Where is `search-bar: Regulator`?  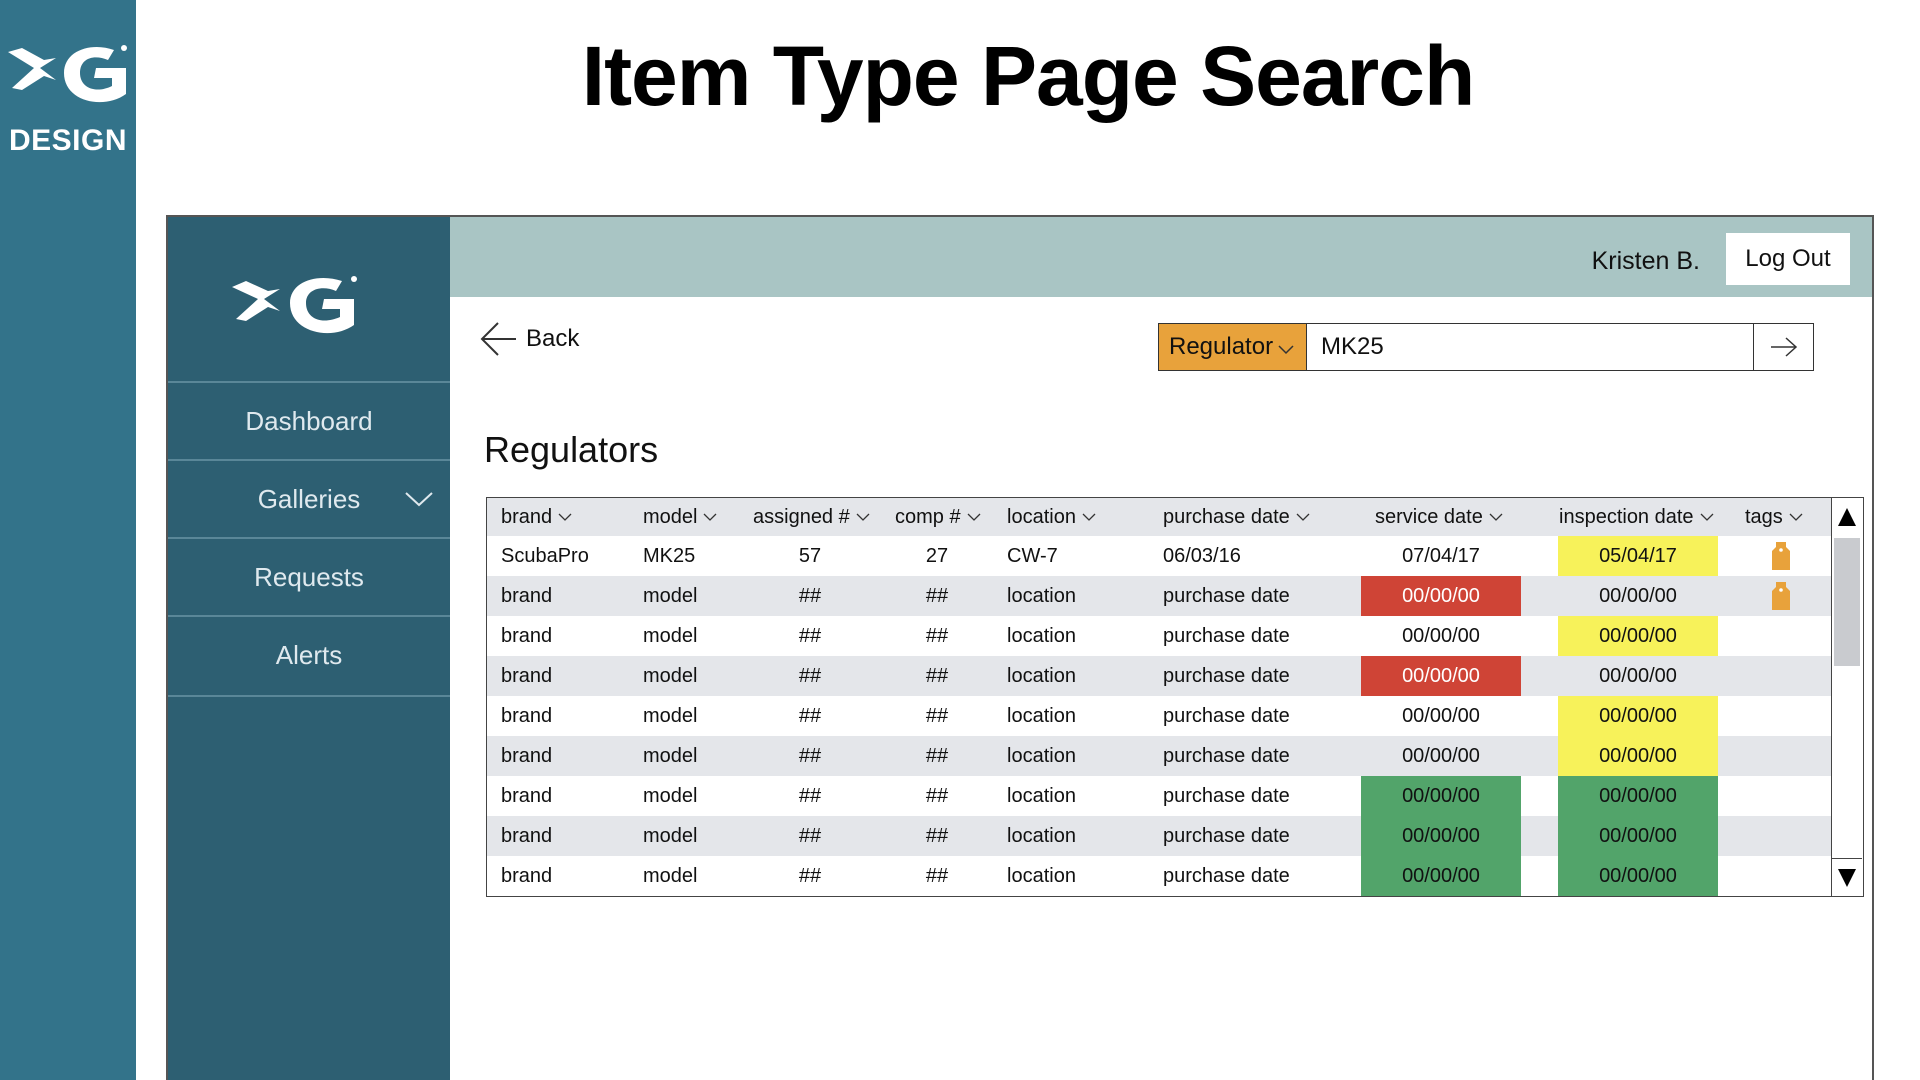
search-bar: Regulator is located at coordinates (1486, 347).